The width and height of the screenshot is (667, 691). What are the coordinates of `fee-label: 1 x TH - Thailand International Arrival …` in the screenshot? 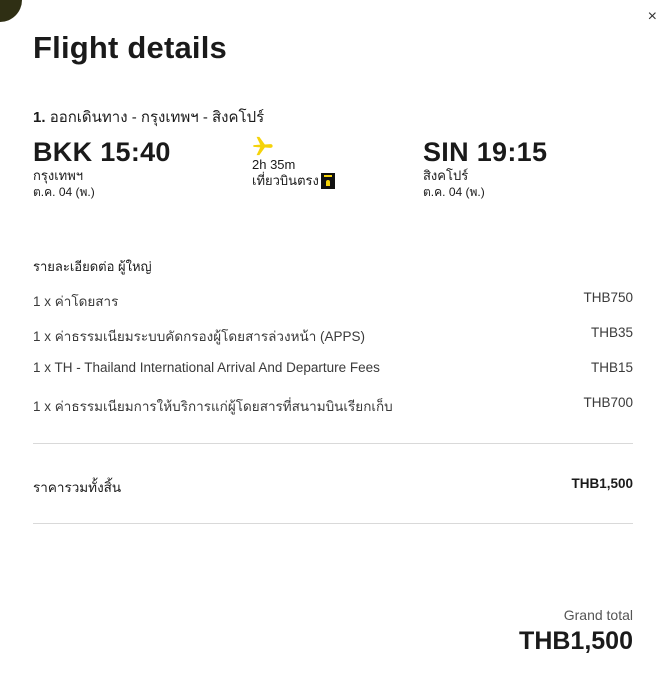 It's located at (206, 367).